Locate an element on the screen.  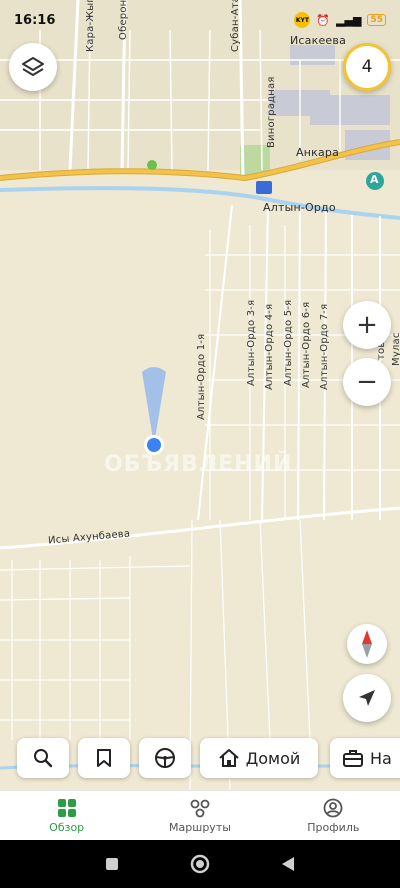
recents-icon is located at coordinates (112, 864).